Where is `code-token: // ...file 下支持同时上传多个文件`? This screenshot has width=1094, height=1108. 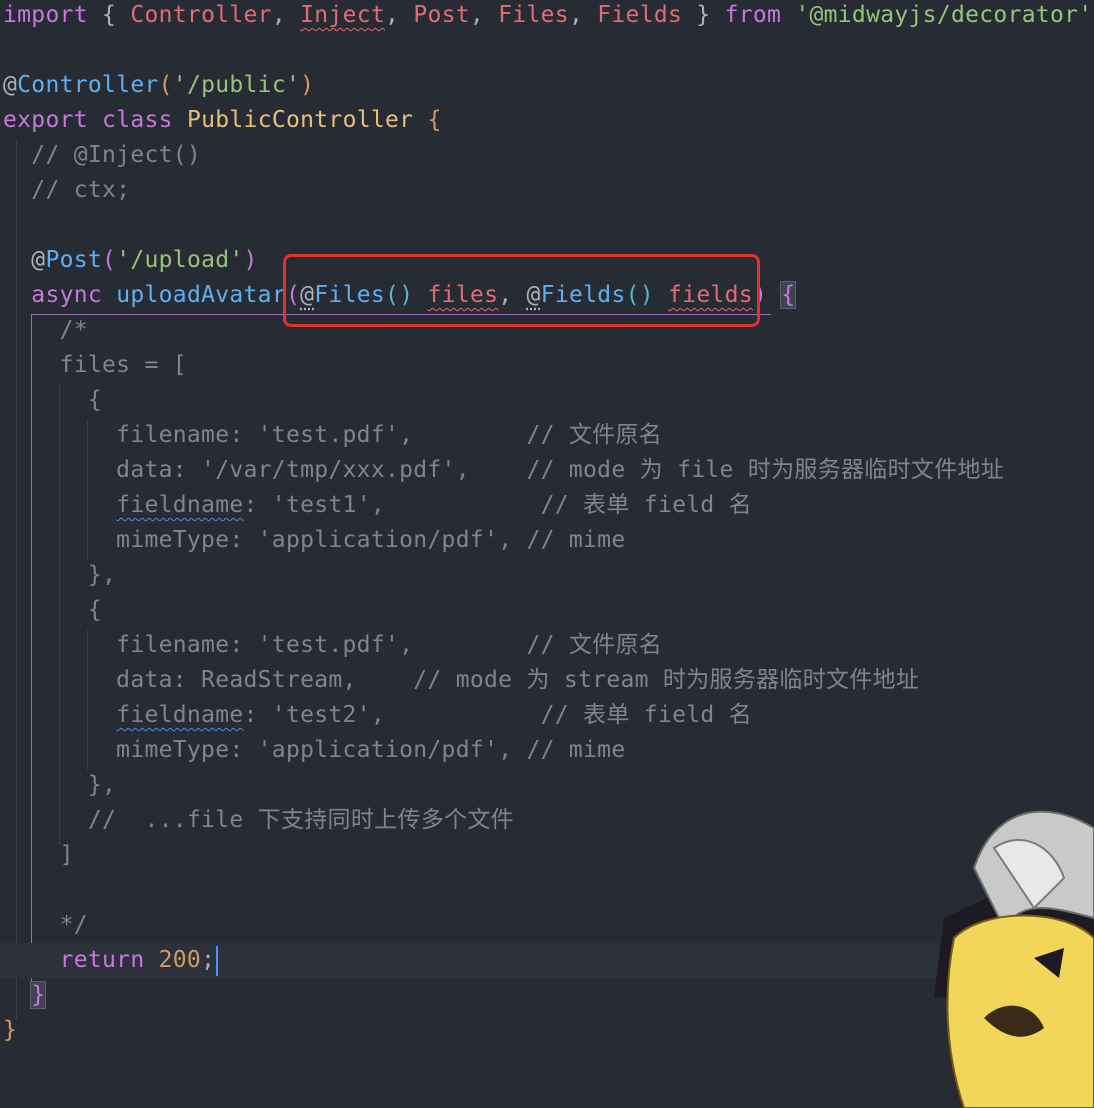
code-token: // ...file 下支持同时上传多个文件 is located at coordinates (258, 820).